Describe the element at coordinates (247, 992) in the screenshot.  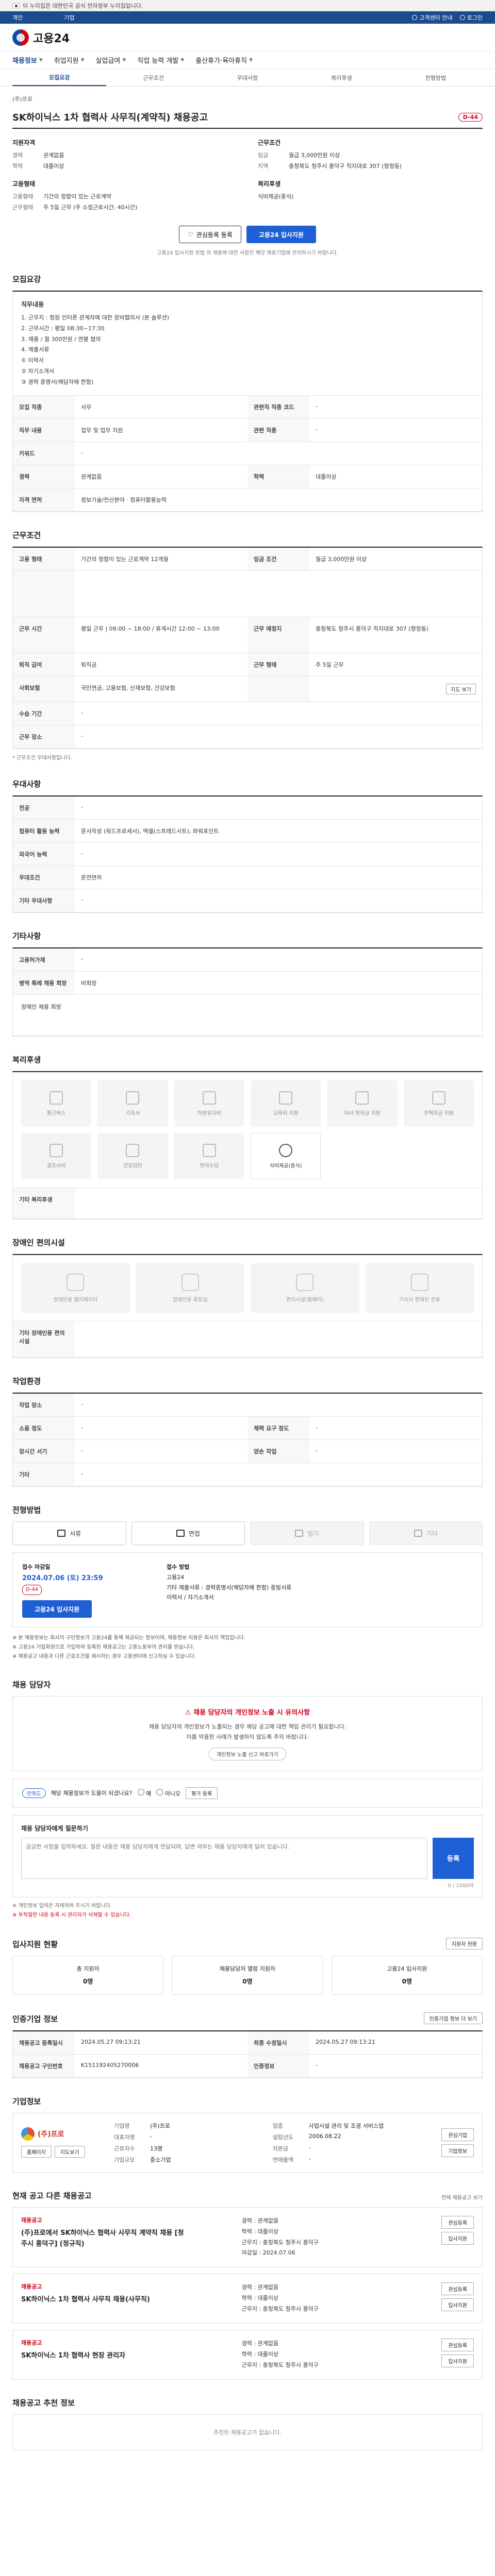
I see `other-table: 고용허가제 - 병역 특례 채용 희망 비희망 장애인 채용 희망` at that location.